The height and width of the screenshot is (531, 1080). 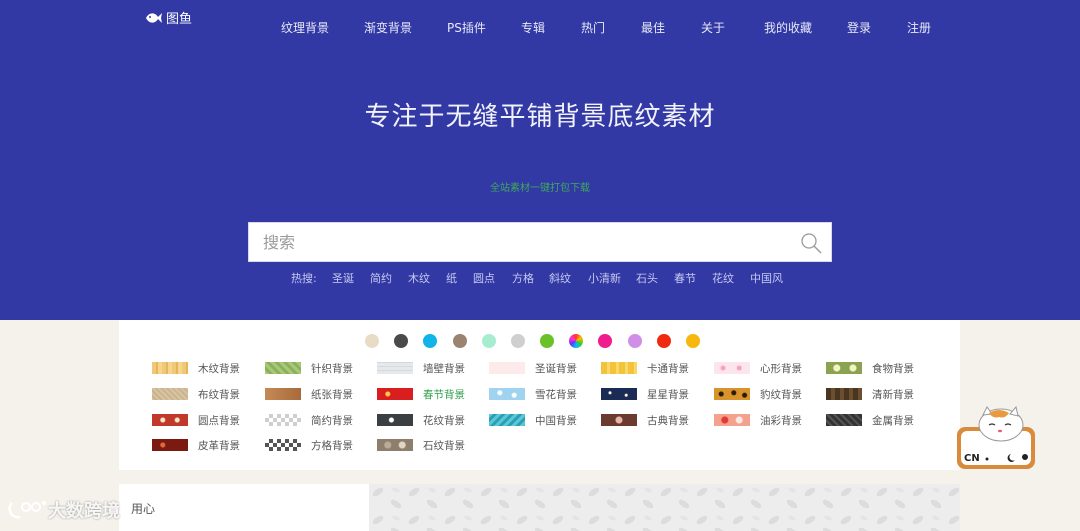 What do you see at coordinates (919, 27) in the screenshot?
I see `nav-item-register: 注册` at bounding box center [919, 27].